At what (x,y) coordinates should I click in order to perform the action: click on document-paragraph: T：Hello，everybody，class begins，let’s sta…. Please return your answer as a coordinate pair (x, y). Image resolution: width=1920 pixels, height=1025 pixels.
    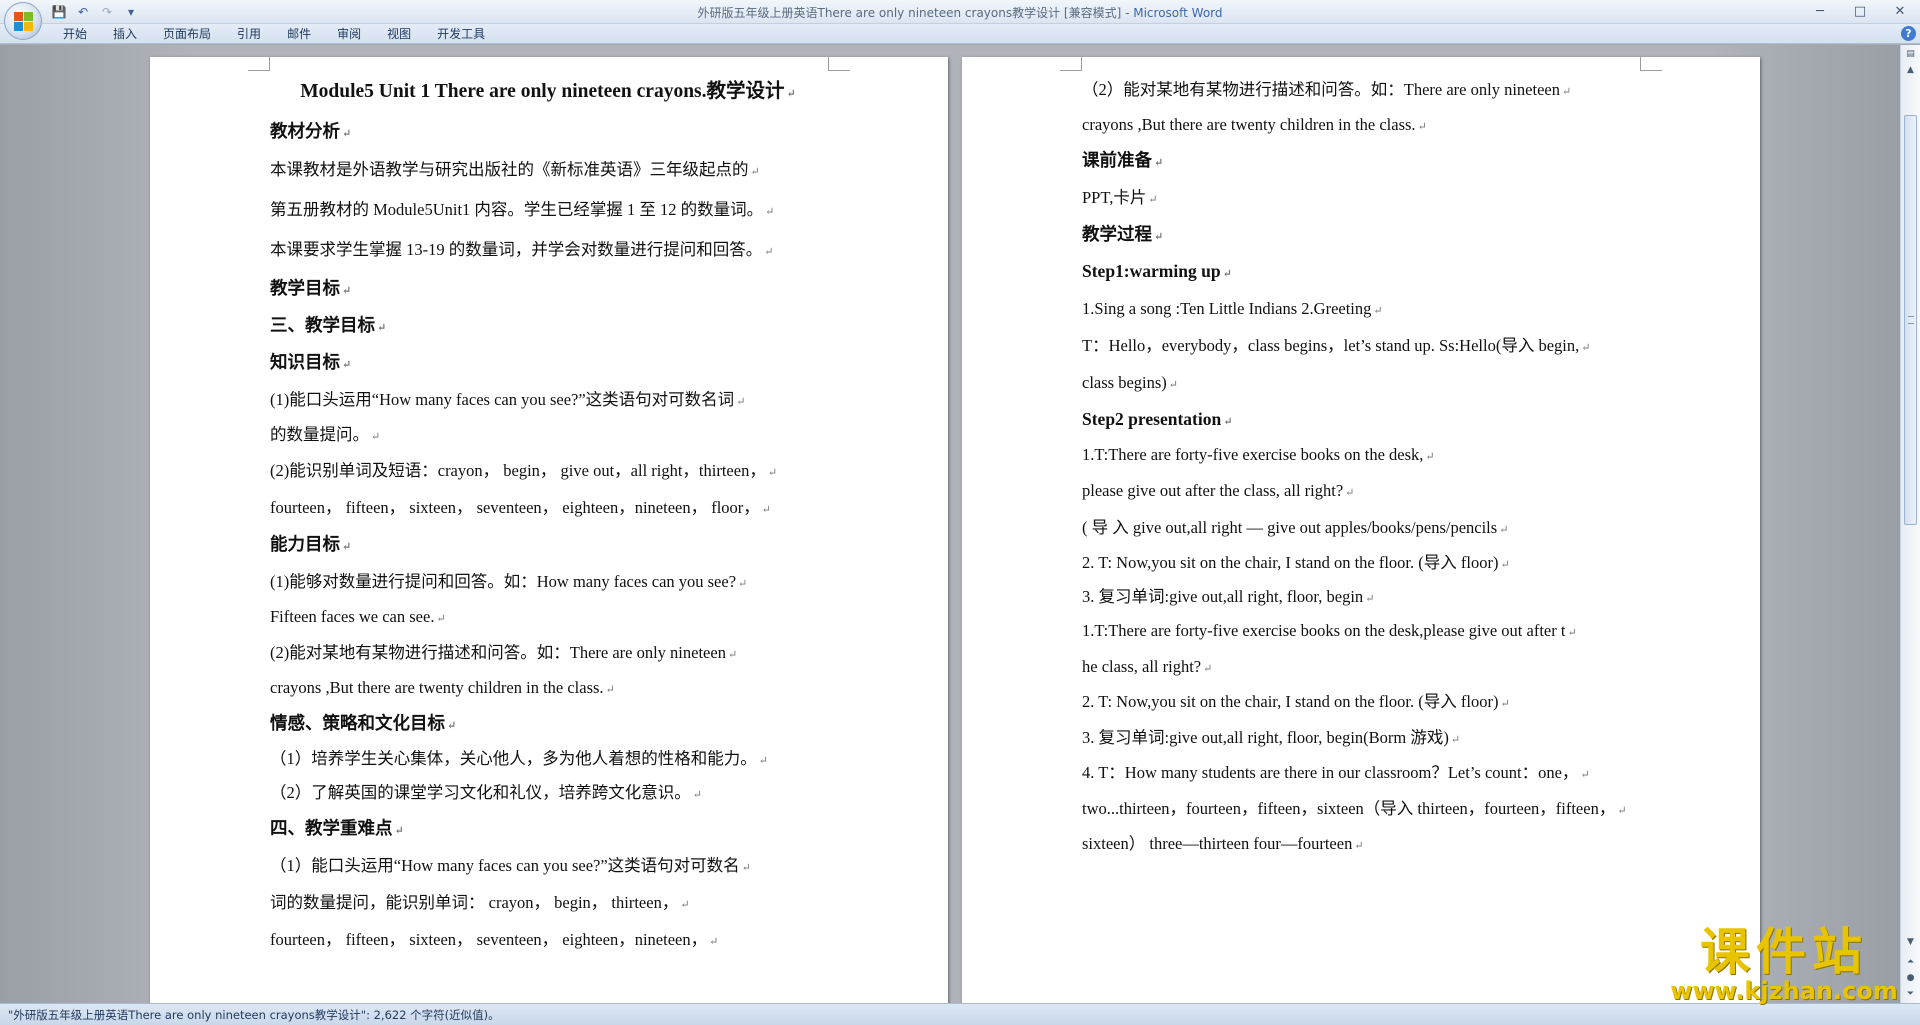
    Looking at the image, I should click on (1360, 345).